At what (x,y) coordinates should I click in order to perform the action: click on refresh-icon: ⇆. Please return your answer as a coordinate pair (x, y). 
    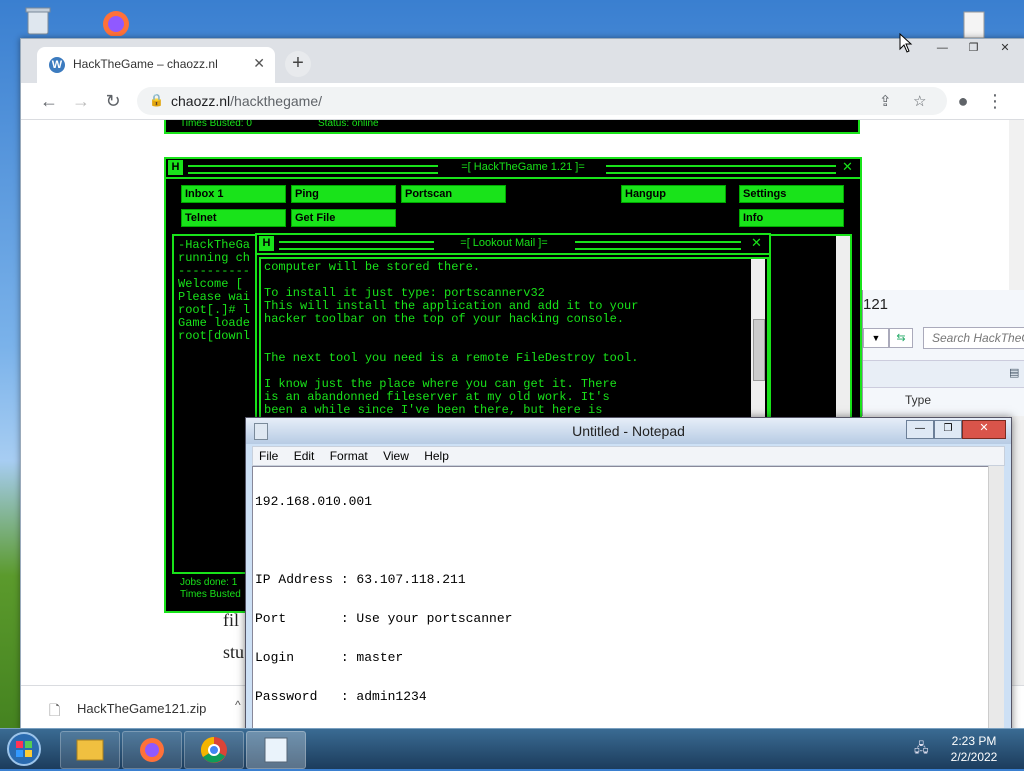
    Looking at the image, I should click on (901, 338).